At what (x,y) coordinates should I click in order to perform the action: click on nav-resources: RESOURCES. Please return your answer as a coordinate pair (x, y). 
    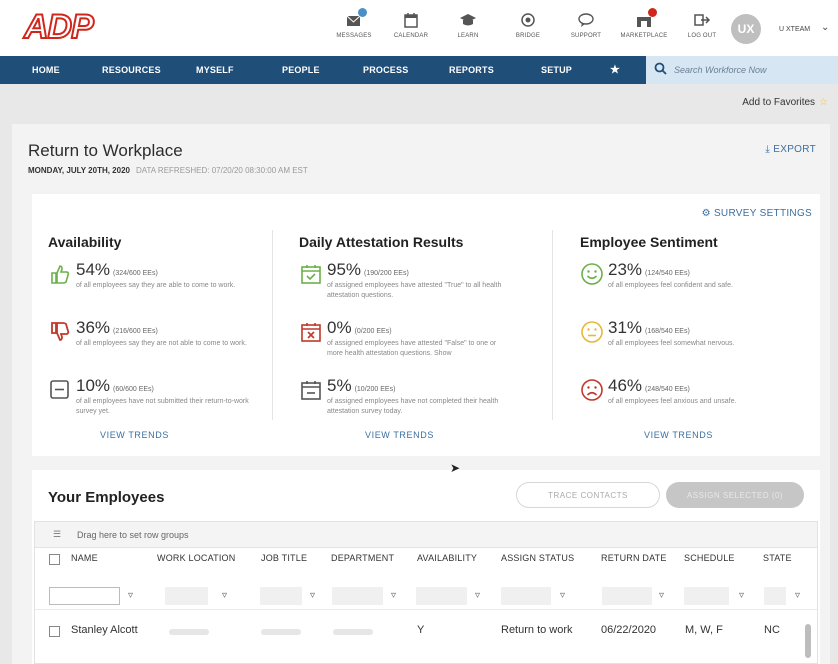
    Looking at the image, I should click on (131, 70).